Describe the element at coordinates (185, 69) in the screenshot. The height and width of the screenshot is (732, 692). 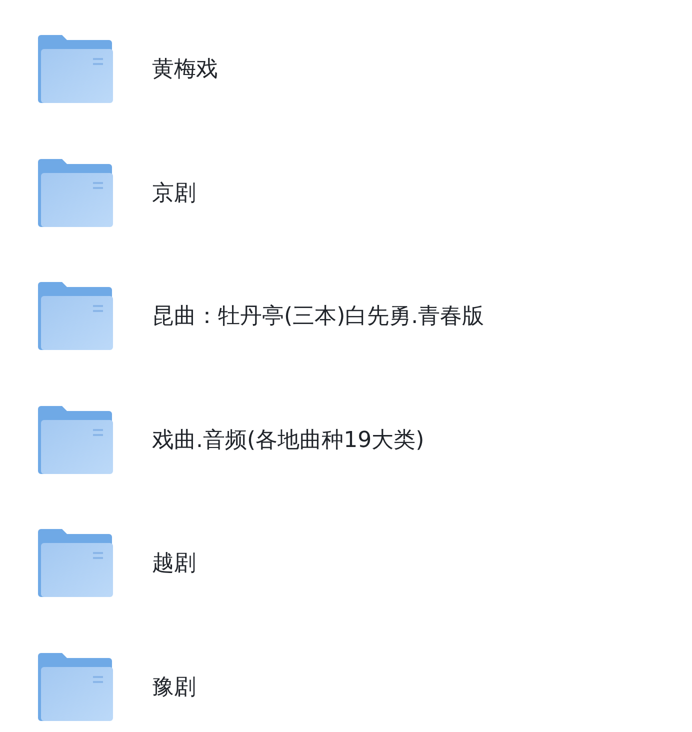
I see `folder-name: 黄梅戏` at that location.